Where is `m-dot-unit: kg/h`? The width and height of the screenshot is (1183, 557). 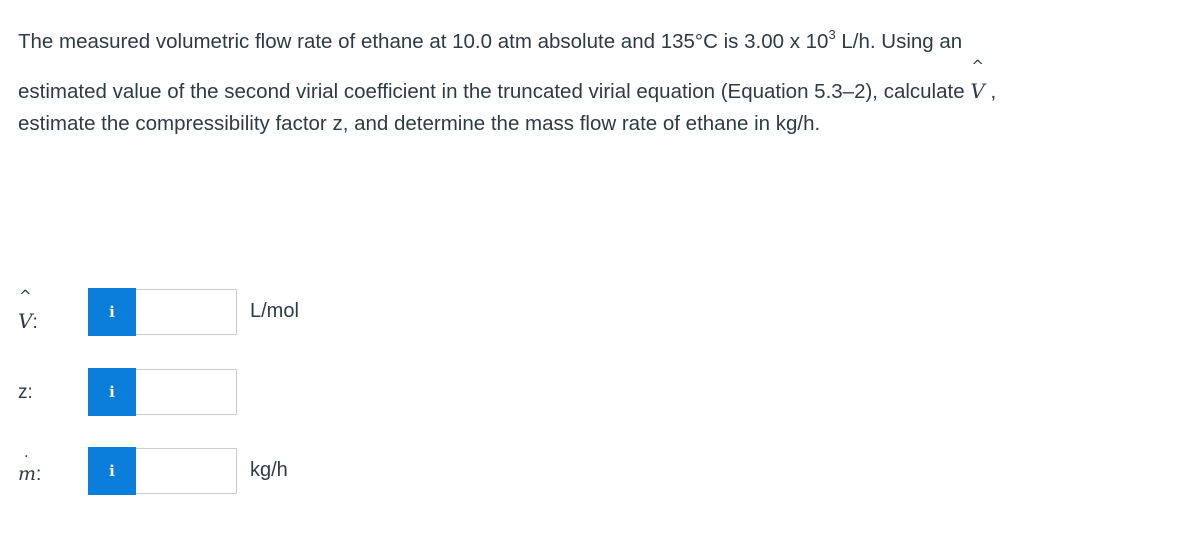 m-dot-unit: kg/h is located at coordinates (269, 470).